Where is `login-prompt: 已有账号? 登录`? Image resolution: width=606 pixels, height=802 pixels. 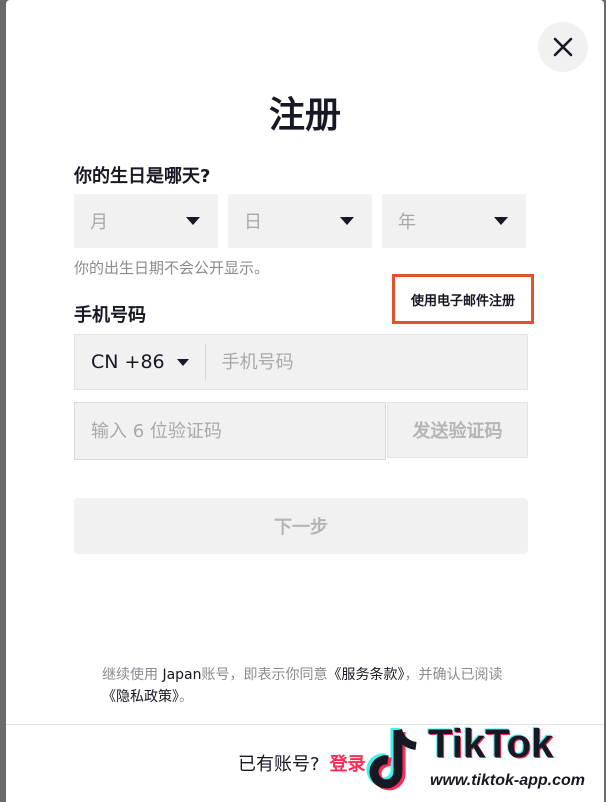
login-prompt: 已有账号? 登录 is located at coordinates (302, 763).